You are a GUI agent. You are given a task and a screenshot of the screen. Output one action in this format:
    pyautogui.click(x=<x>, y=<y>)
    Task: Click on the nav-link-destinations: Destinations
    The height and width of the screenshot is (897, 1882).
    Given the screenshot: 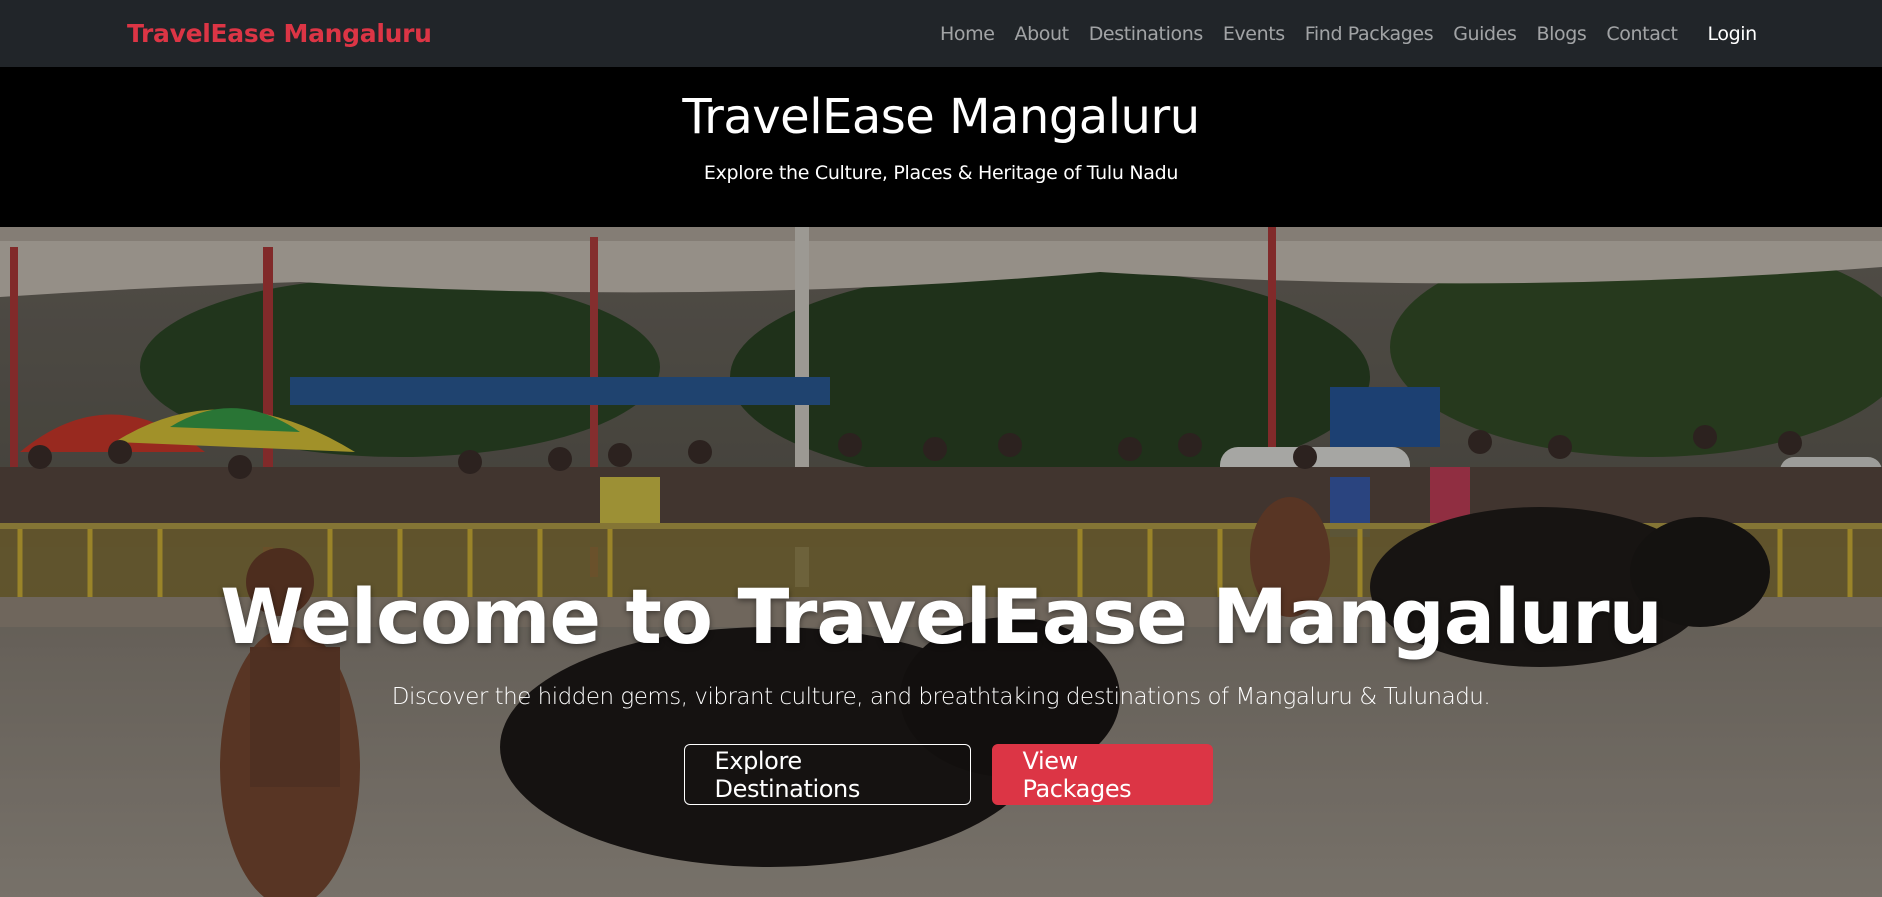 What is the action you would take?
    pyautogui.click(x=1146, y=34)
    